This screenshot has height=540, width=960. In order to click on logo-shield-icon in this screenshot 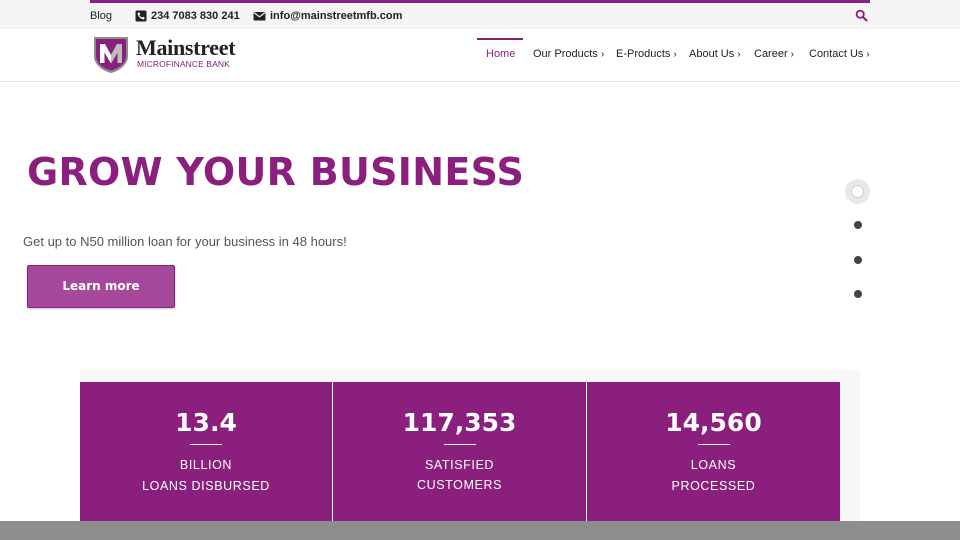, I will do `click(111, 55)`.